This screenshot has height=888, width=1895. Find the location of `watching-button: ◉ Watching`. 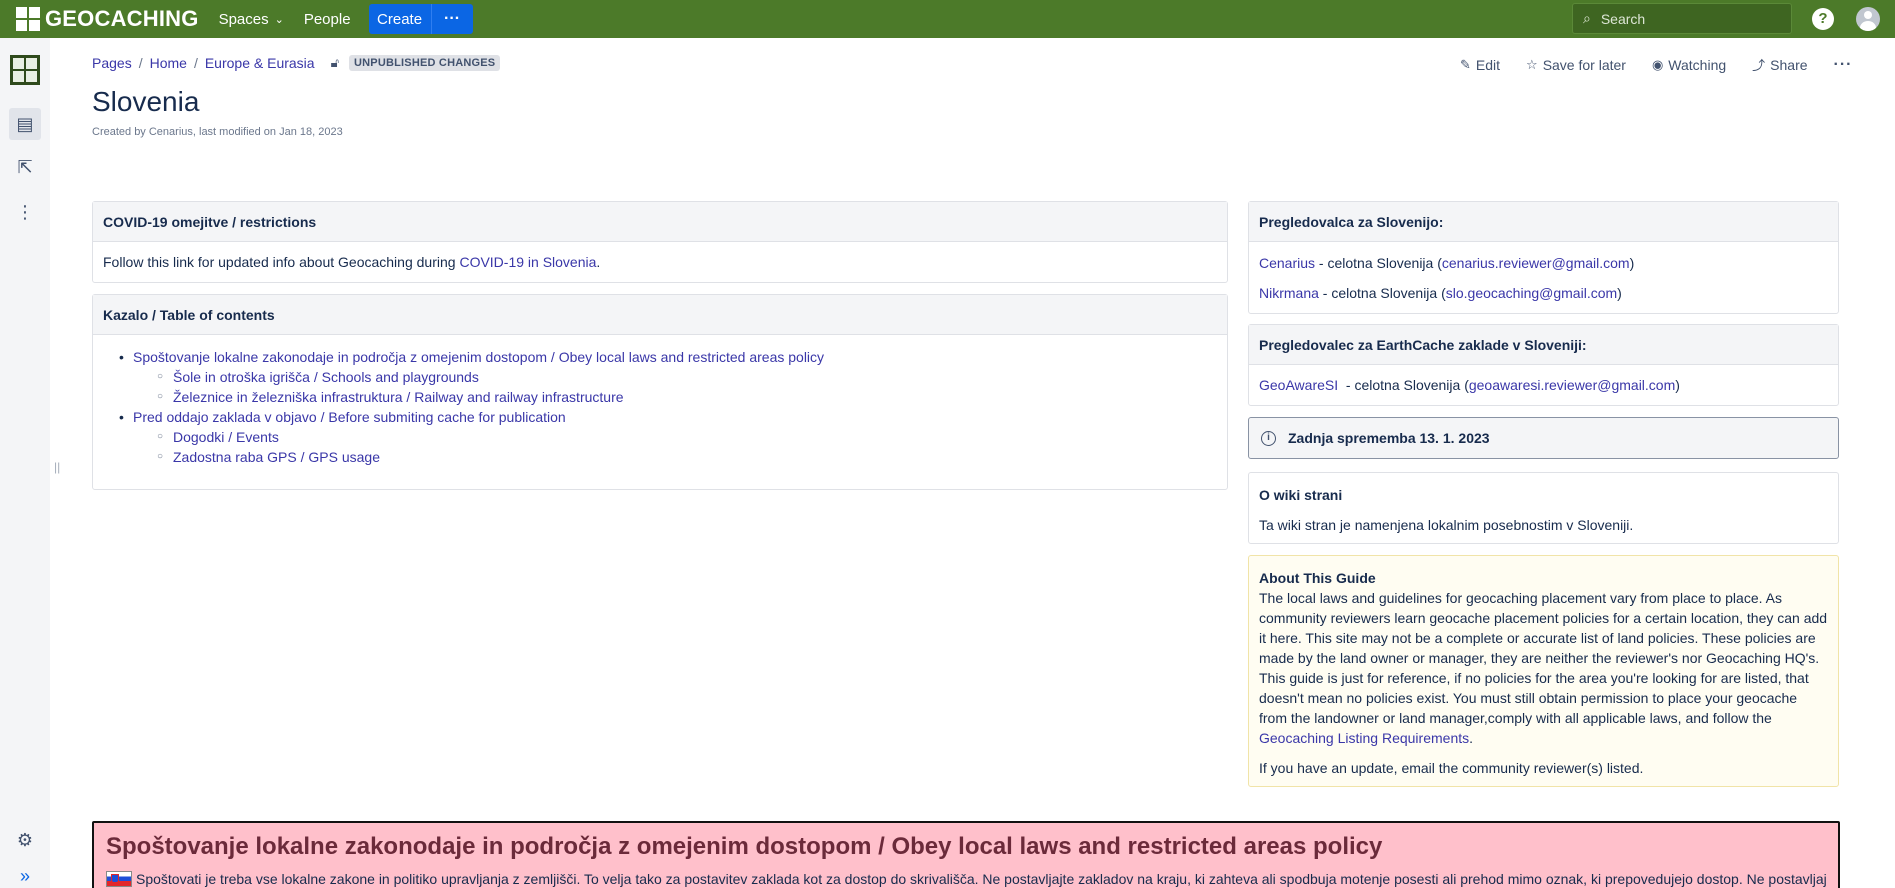

watching-button: ◉ Watching is located at coordinates (1689, 65).